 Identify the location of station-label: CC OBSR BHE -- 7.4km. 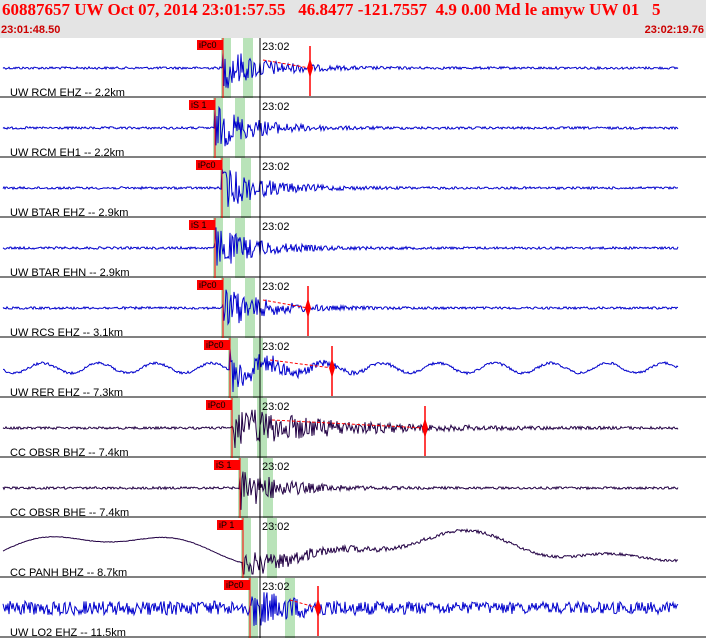
(69, 513).